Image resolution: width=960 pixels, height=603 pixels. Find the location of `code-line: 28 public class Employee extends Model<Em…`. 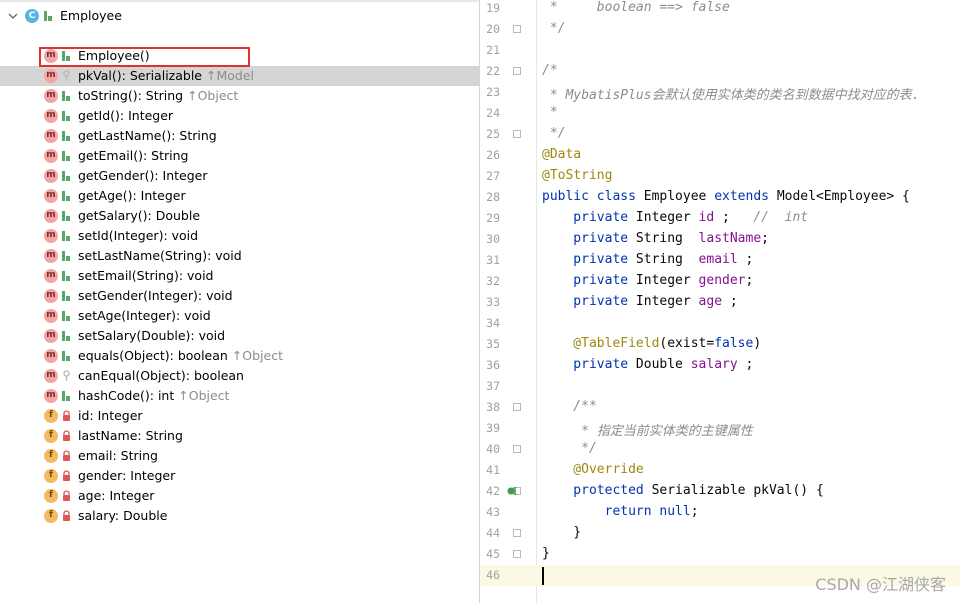

code-line: 28 public class Employee extends Model<Em… is located at coordinates (720, 197).